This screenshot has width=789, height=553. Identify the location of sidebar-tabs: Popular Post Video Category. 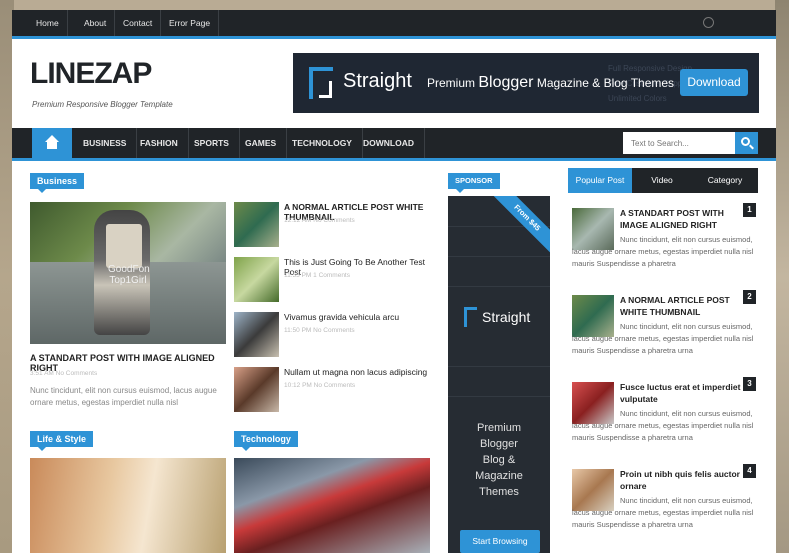
(663, 180).